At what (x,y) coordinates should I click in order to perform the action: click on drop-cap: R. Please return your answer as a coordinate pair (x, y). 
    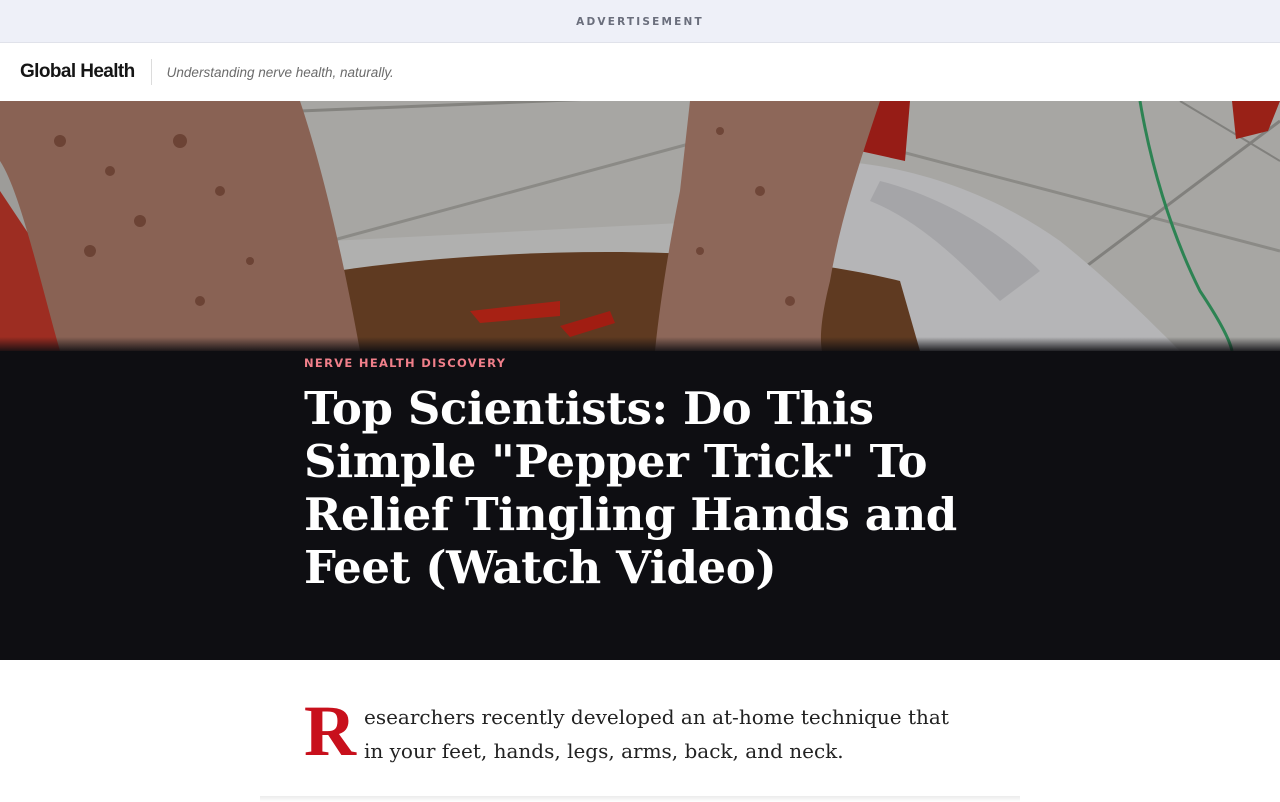
    Looking at the image, I should click on (330, 731).